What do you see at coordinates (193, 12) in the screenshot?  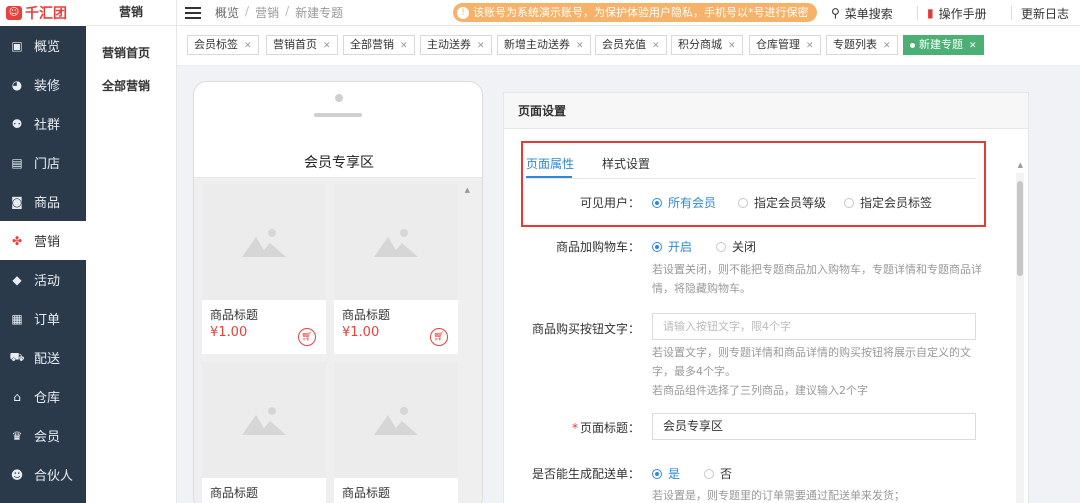 I see `menu-toggle-icon` at bounding box center [193, 12].